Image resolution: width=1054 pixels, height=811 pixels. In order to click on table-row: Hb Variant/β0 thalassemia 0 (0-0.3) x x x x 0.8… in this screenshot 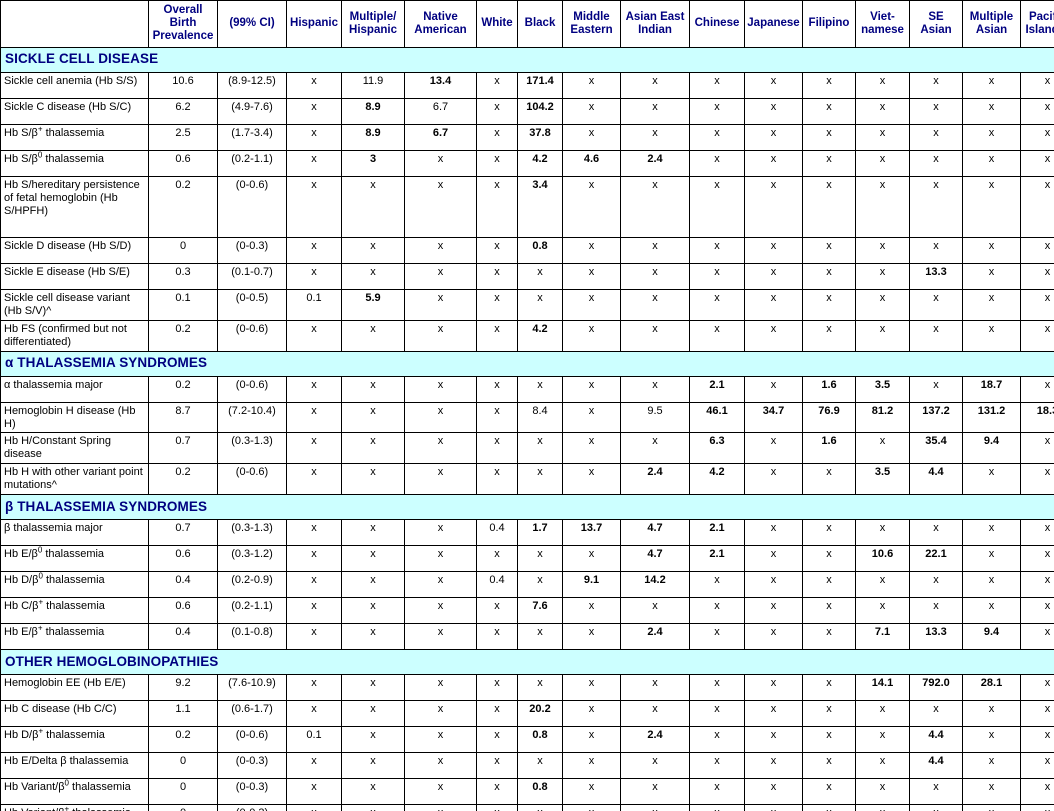, I will do `click(527, 792)`.